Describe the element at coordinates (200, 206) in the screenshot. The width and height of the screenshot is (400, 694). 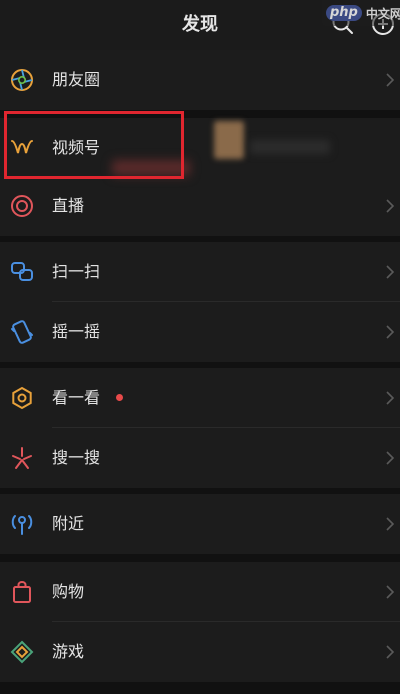
I see `menu-item-live: 直播` at that location.